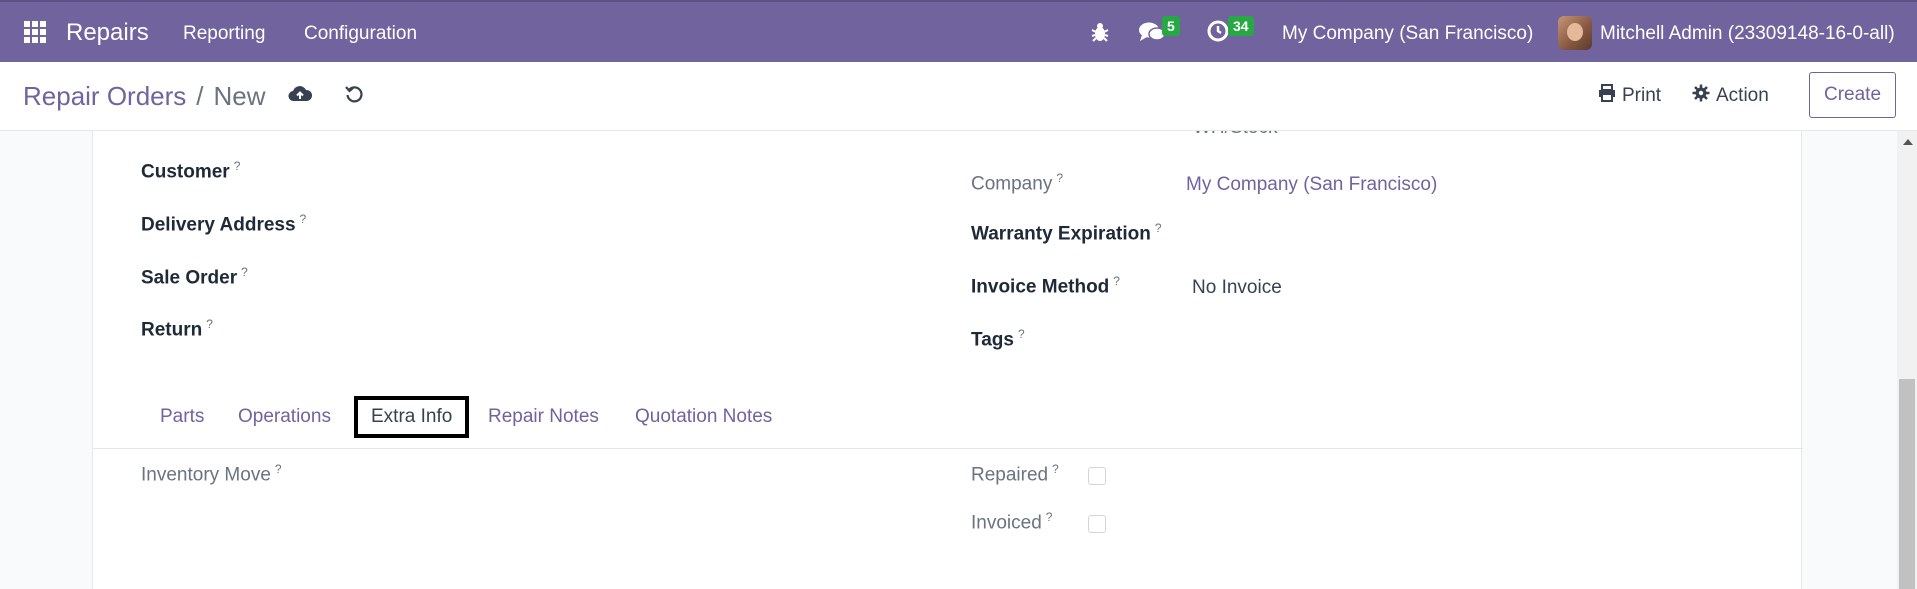 The image size is (1917, 589). What do you see at coordinates (1097, 524) in the screenshot?
I see `invoiced-checkbox` at bounding box center [1097, 524].